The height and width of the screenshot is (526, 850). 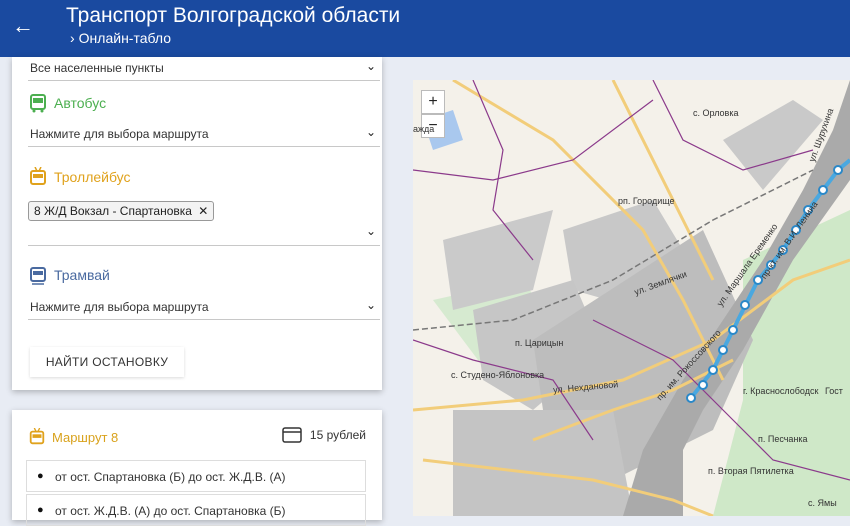 I want to click on settlement-select: Все населенные пункты ⌄, so click(x=204, y=69).